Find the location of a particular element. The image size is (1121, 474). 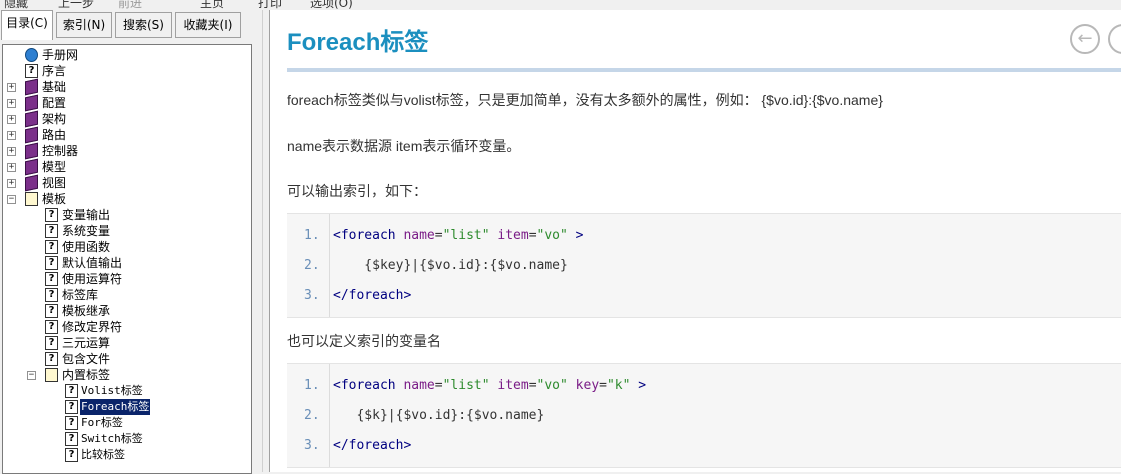

tree-item-label: 包含文件 is located at coordinates (86, 359).